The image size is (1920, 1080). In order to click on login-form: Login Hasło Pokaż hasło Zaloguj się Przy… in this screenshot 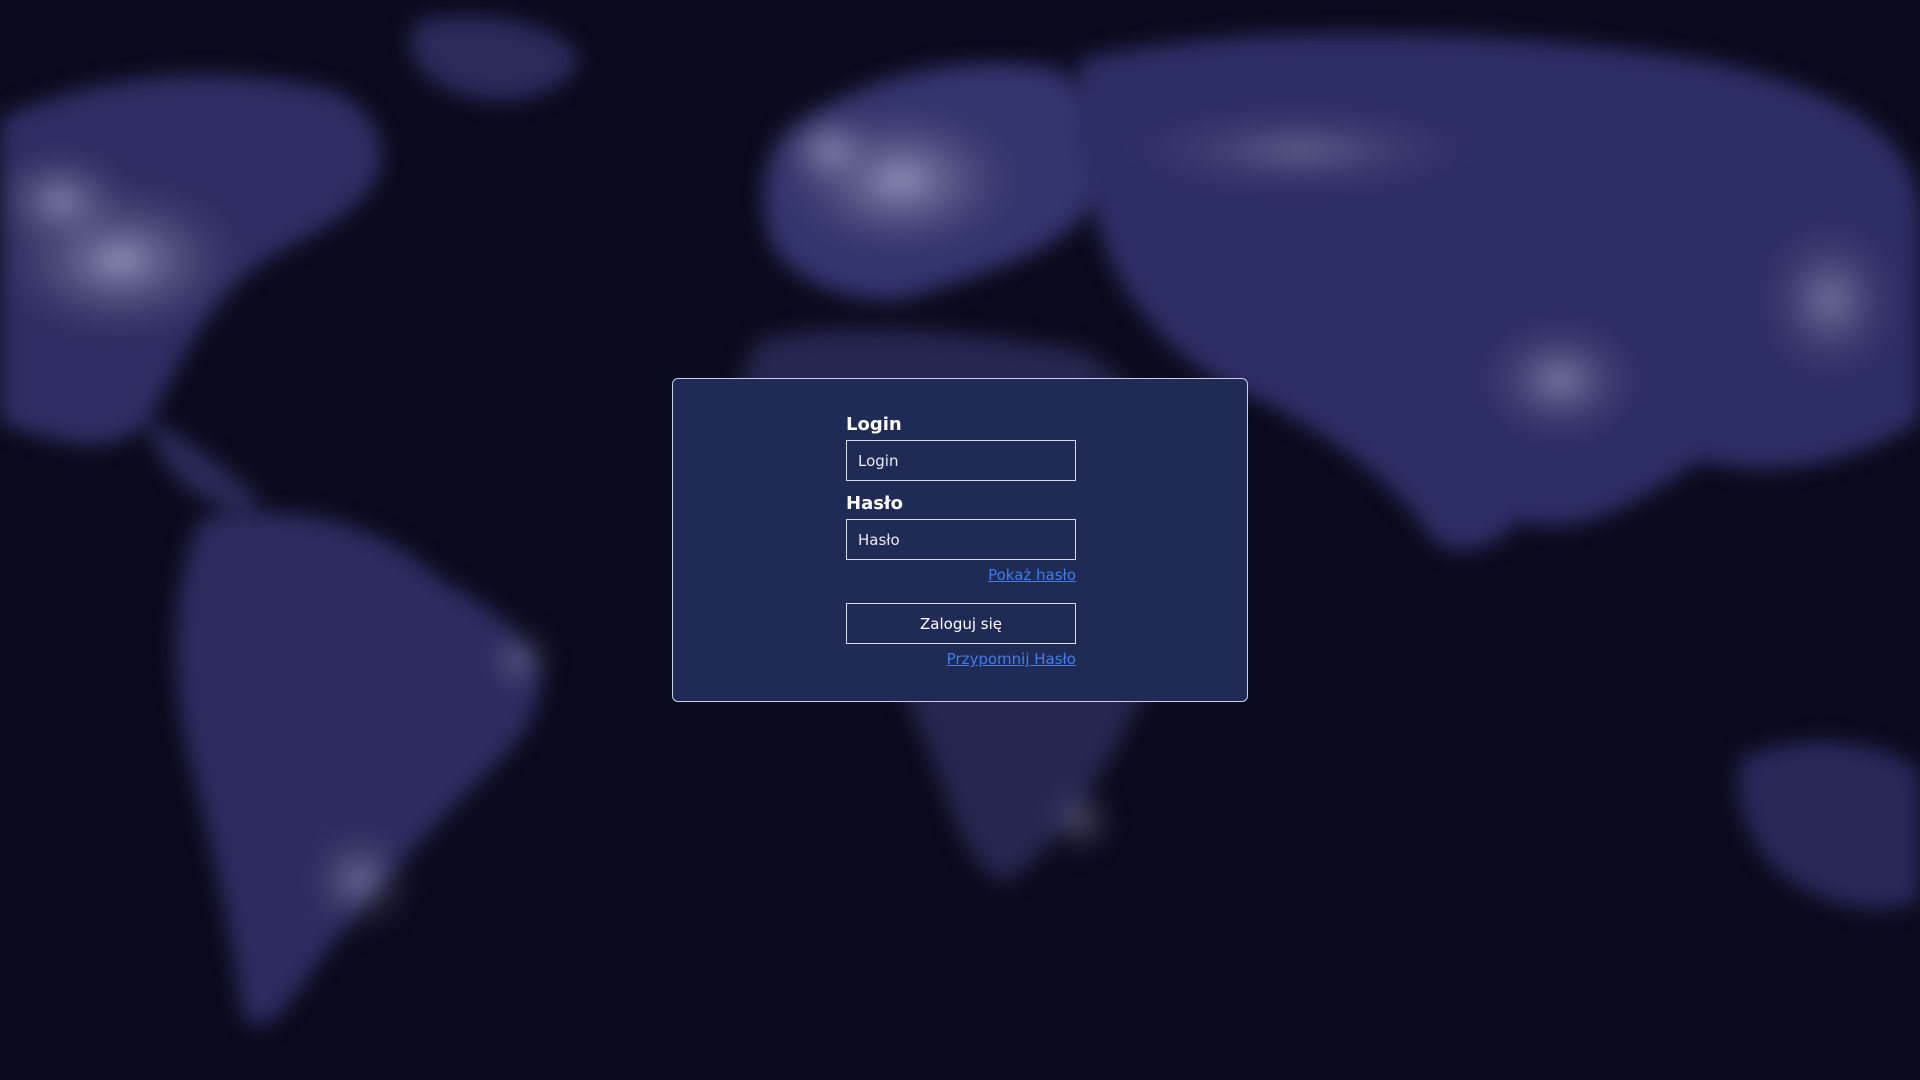, I will do `click(961, 541)`.